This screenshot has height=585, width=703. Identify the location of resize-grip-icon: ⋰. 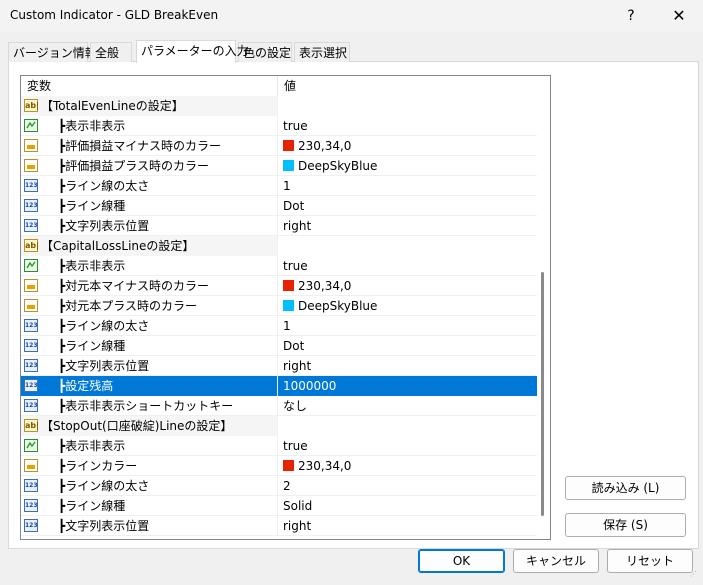
(695, 576).